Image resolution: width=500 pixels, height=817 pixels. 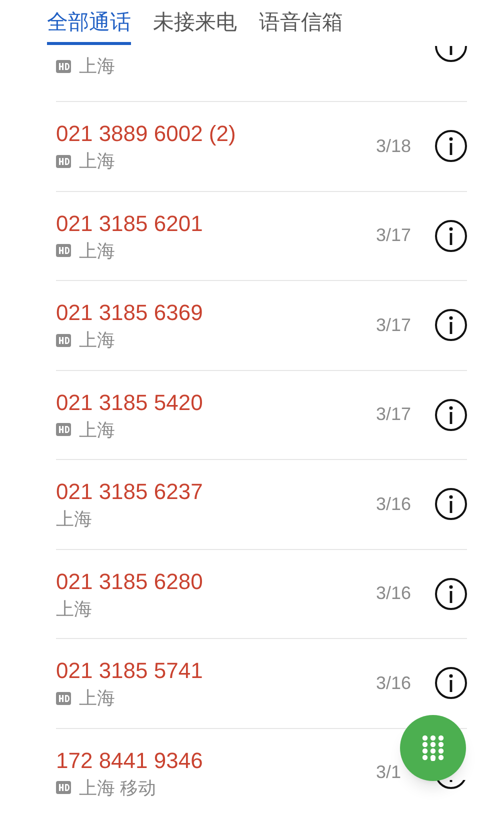 I want to click on tab: 语音信箱, so click(x=301, y=22).